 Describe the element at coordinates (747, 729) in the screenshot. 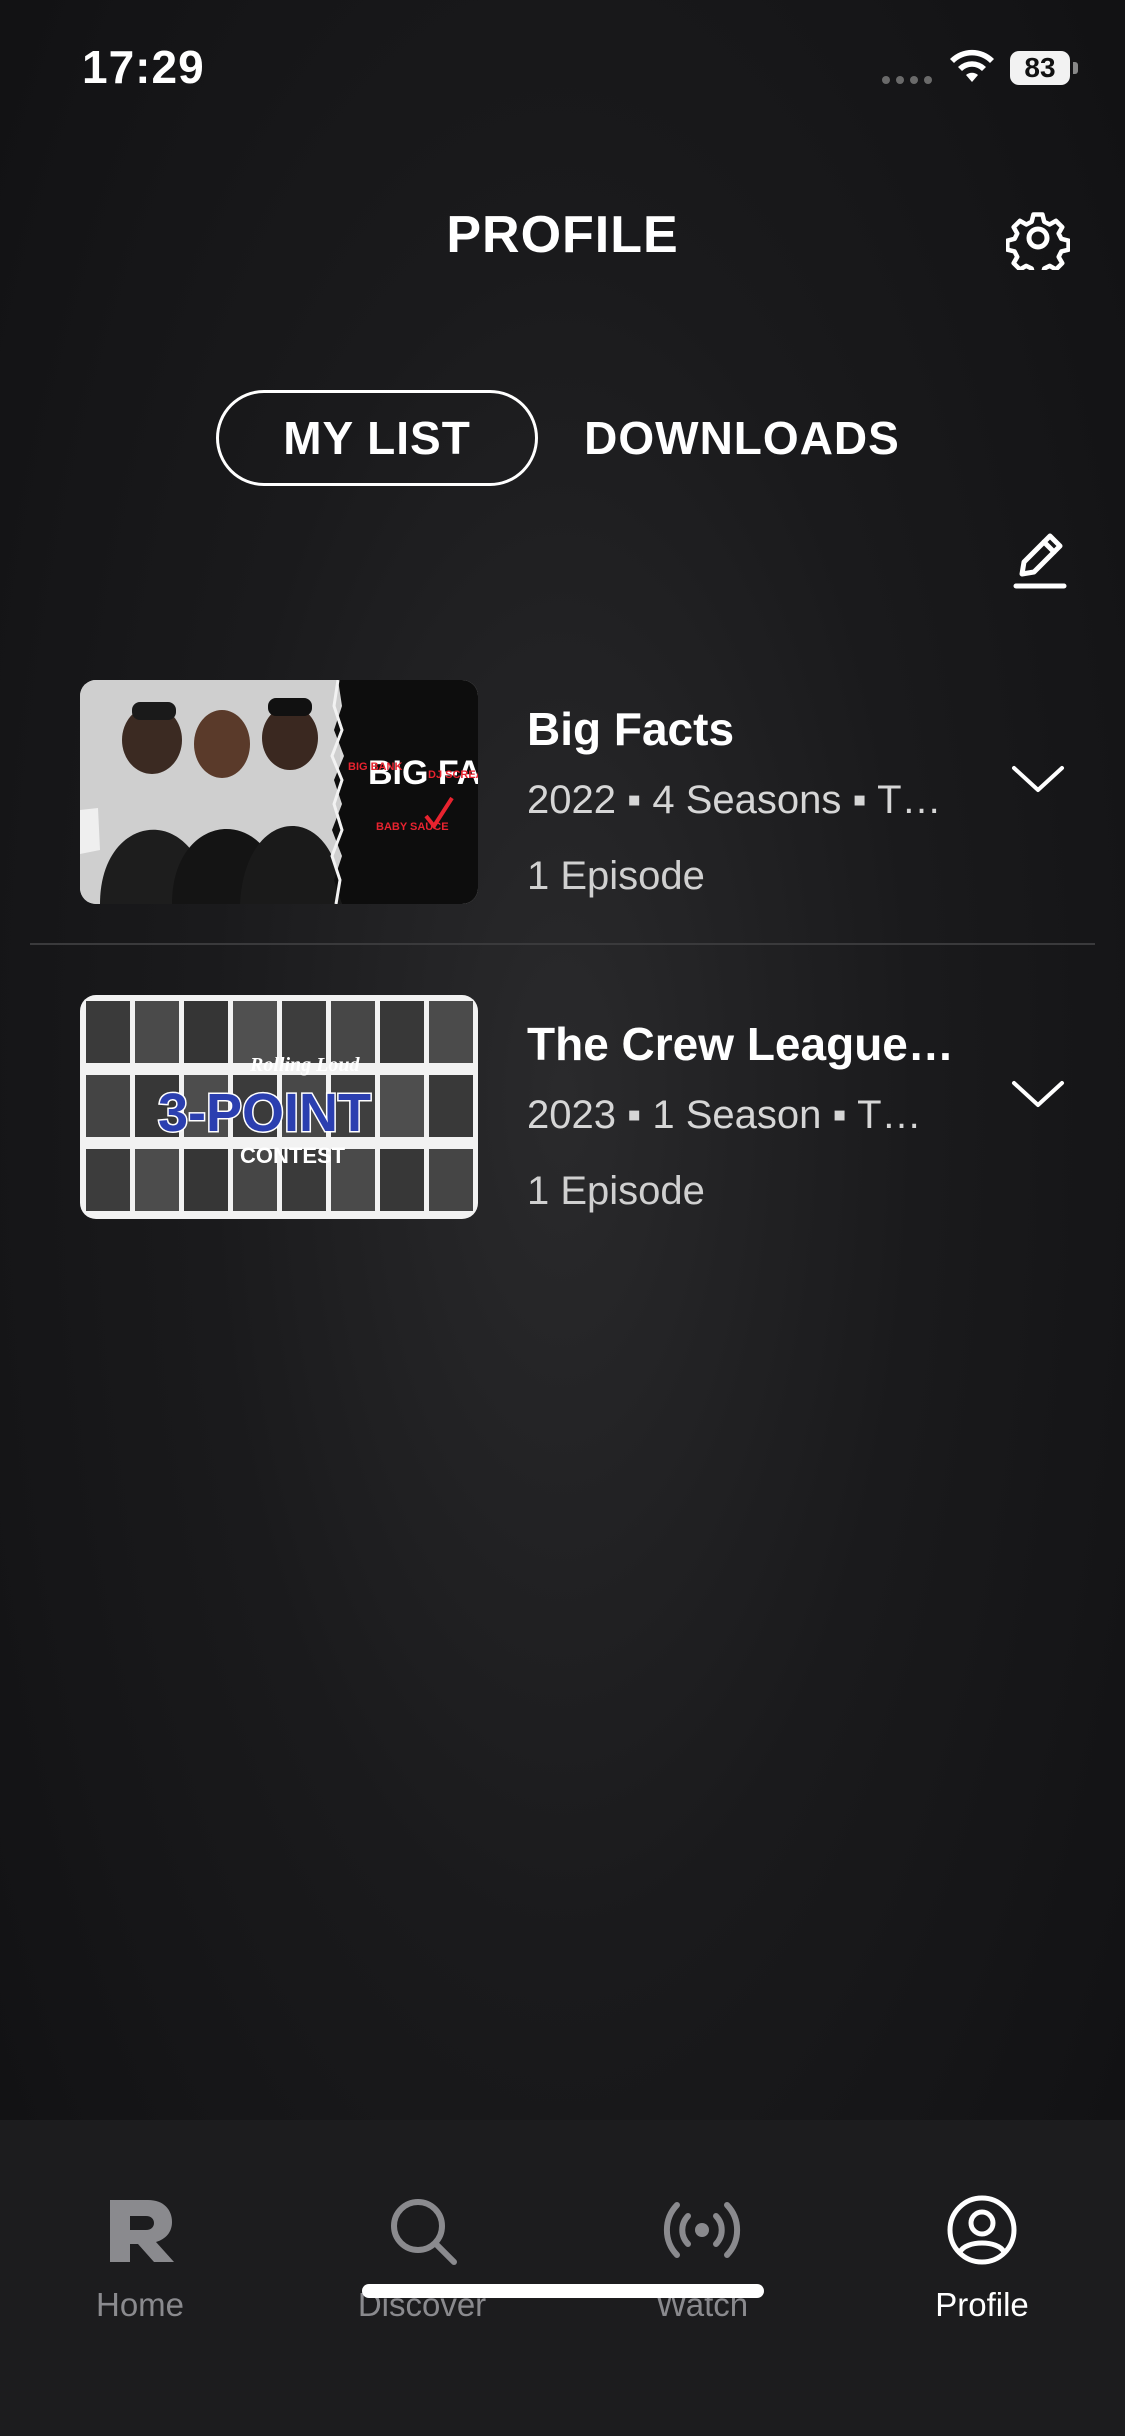

I see `item-title: Big Facts` at that location.